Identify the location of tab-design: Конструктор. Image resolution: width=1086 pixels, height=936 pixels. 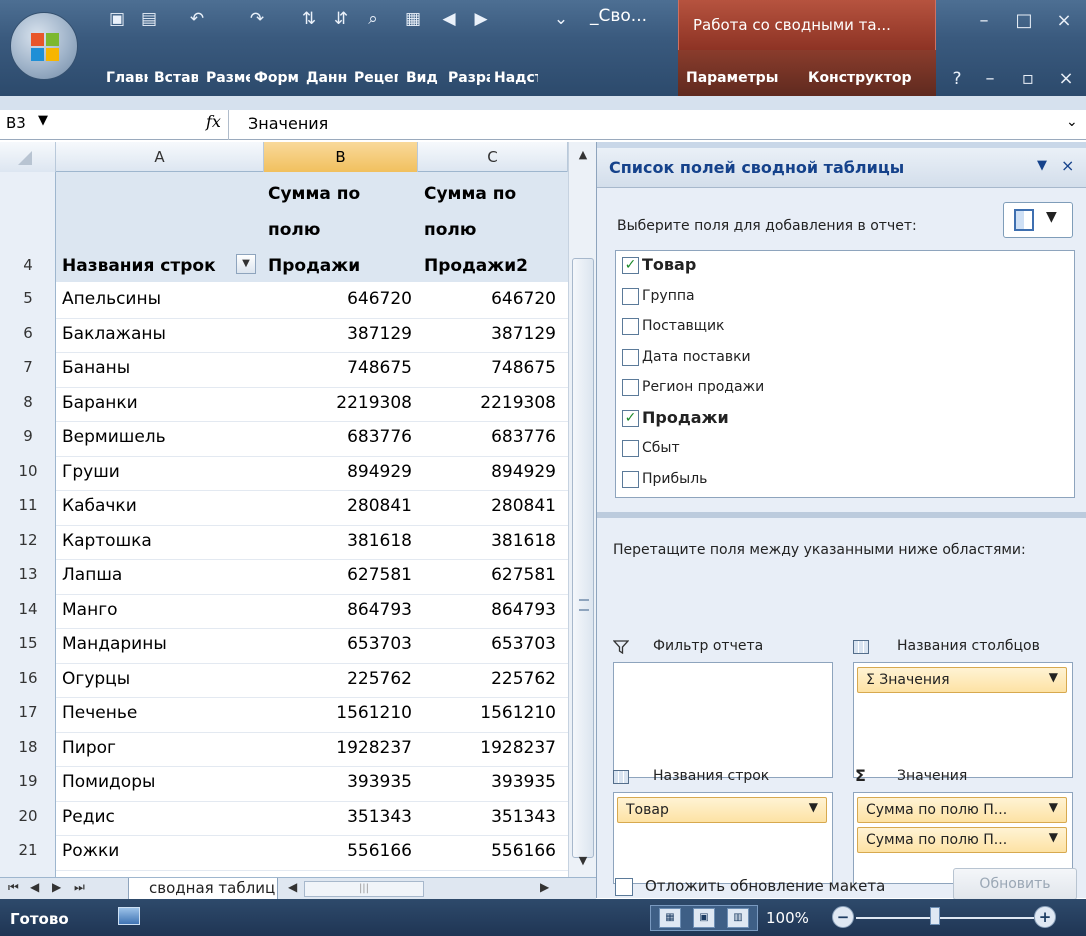
(869, 82).